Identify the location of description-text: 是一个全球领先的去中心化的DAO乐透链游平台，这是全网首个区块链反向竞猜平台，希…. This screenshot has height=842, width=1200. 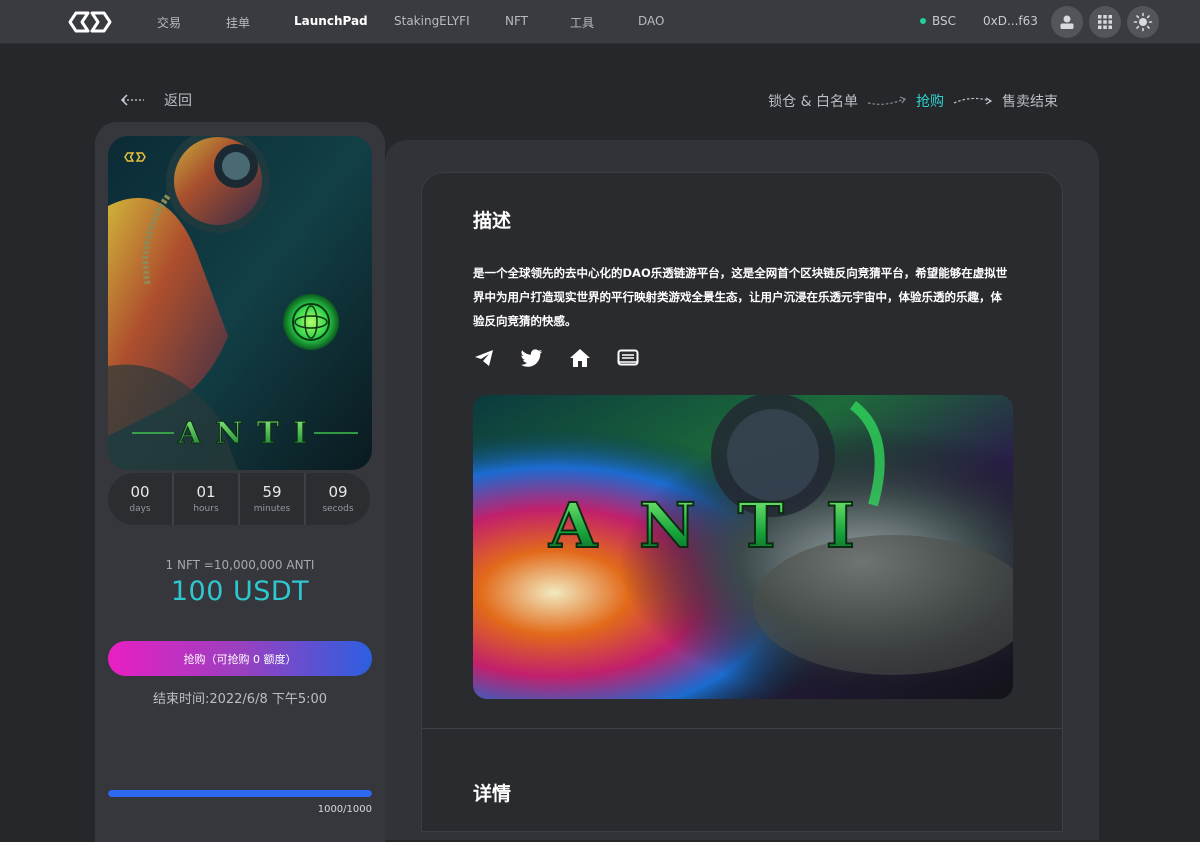
(740, 297).